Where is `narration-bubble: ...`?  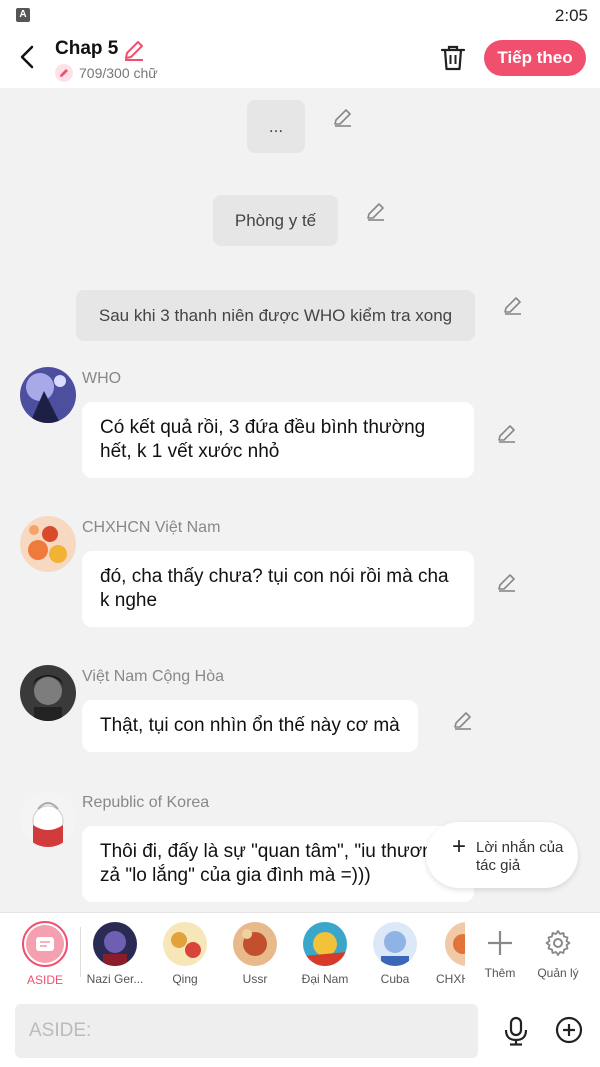
narration-bubble: ... is located at coordinates (276, 126).